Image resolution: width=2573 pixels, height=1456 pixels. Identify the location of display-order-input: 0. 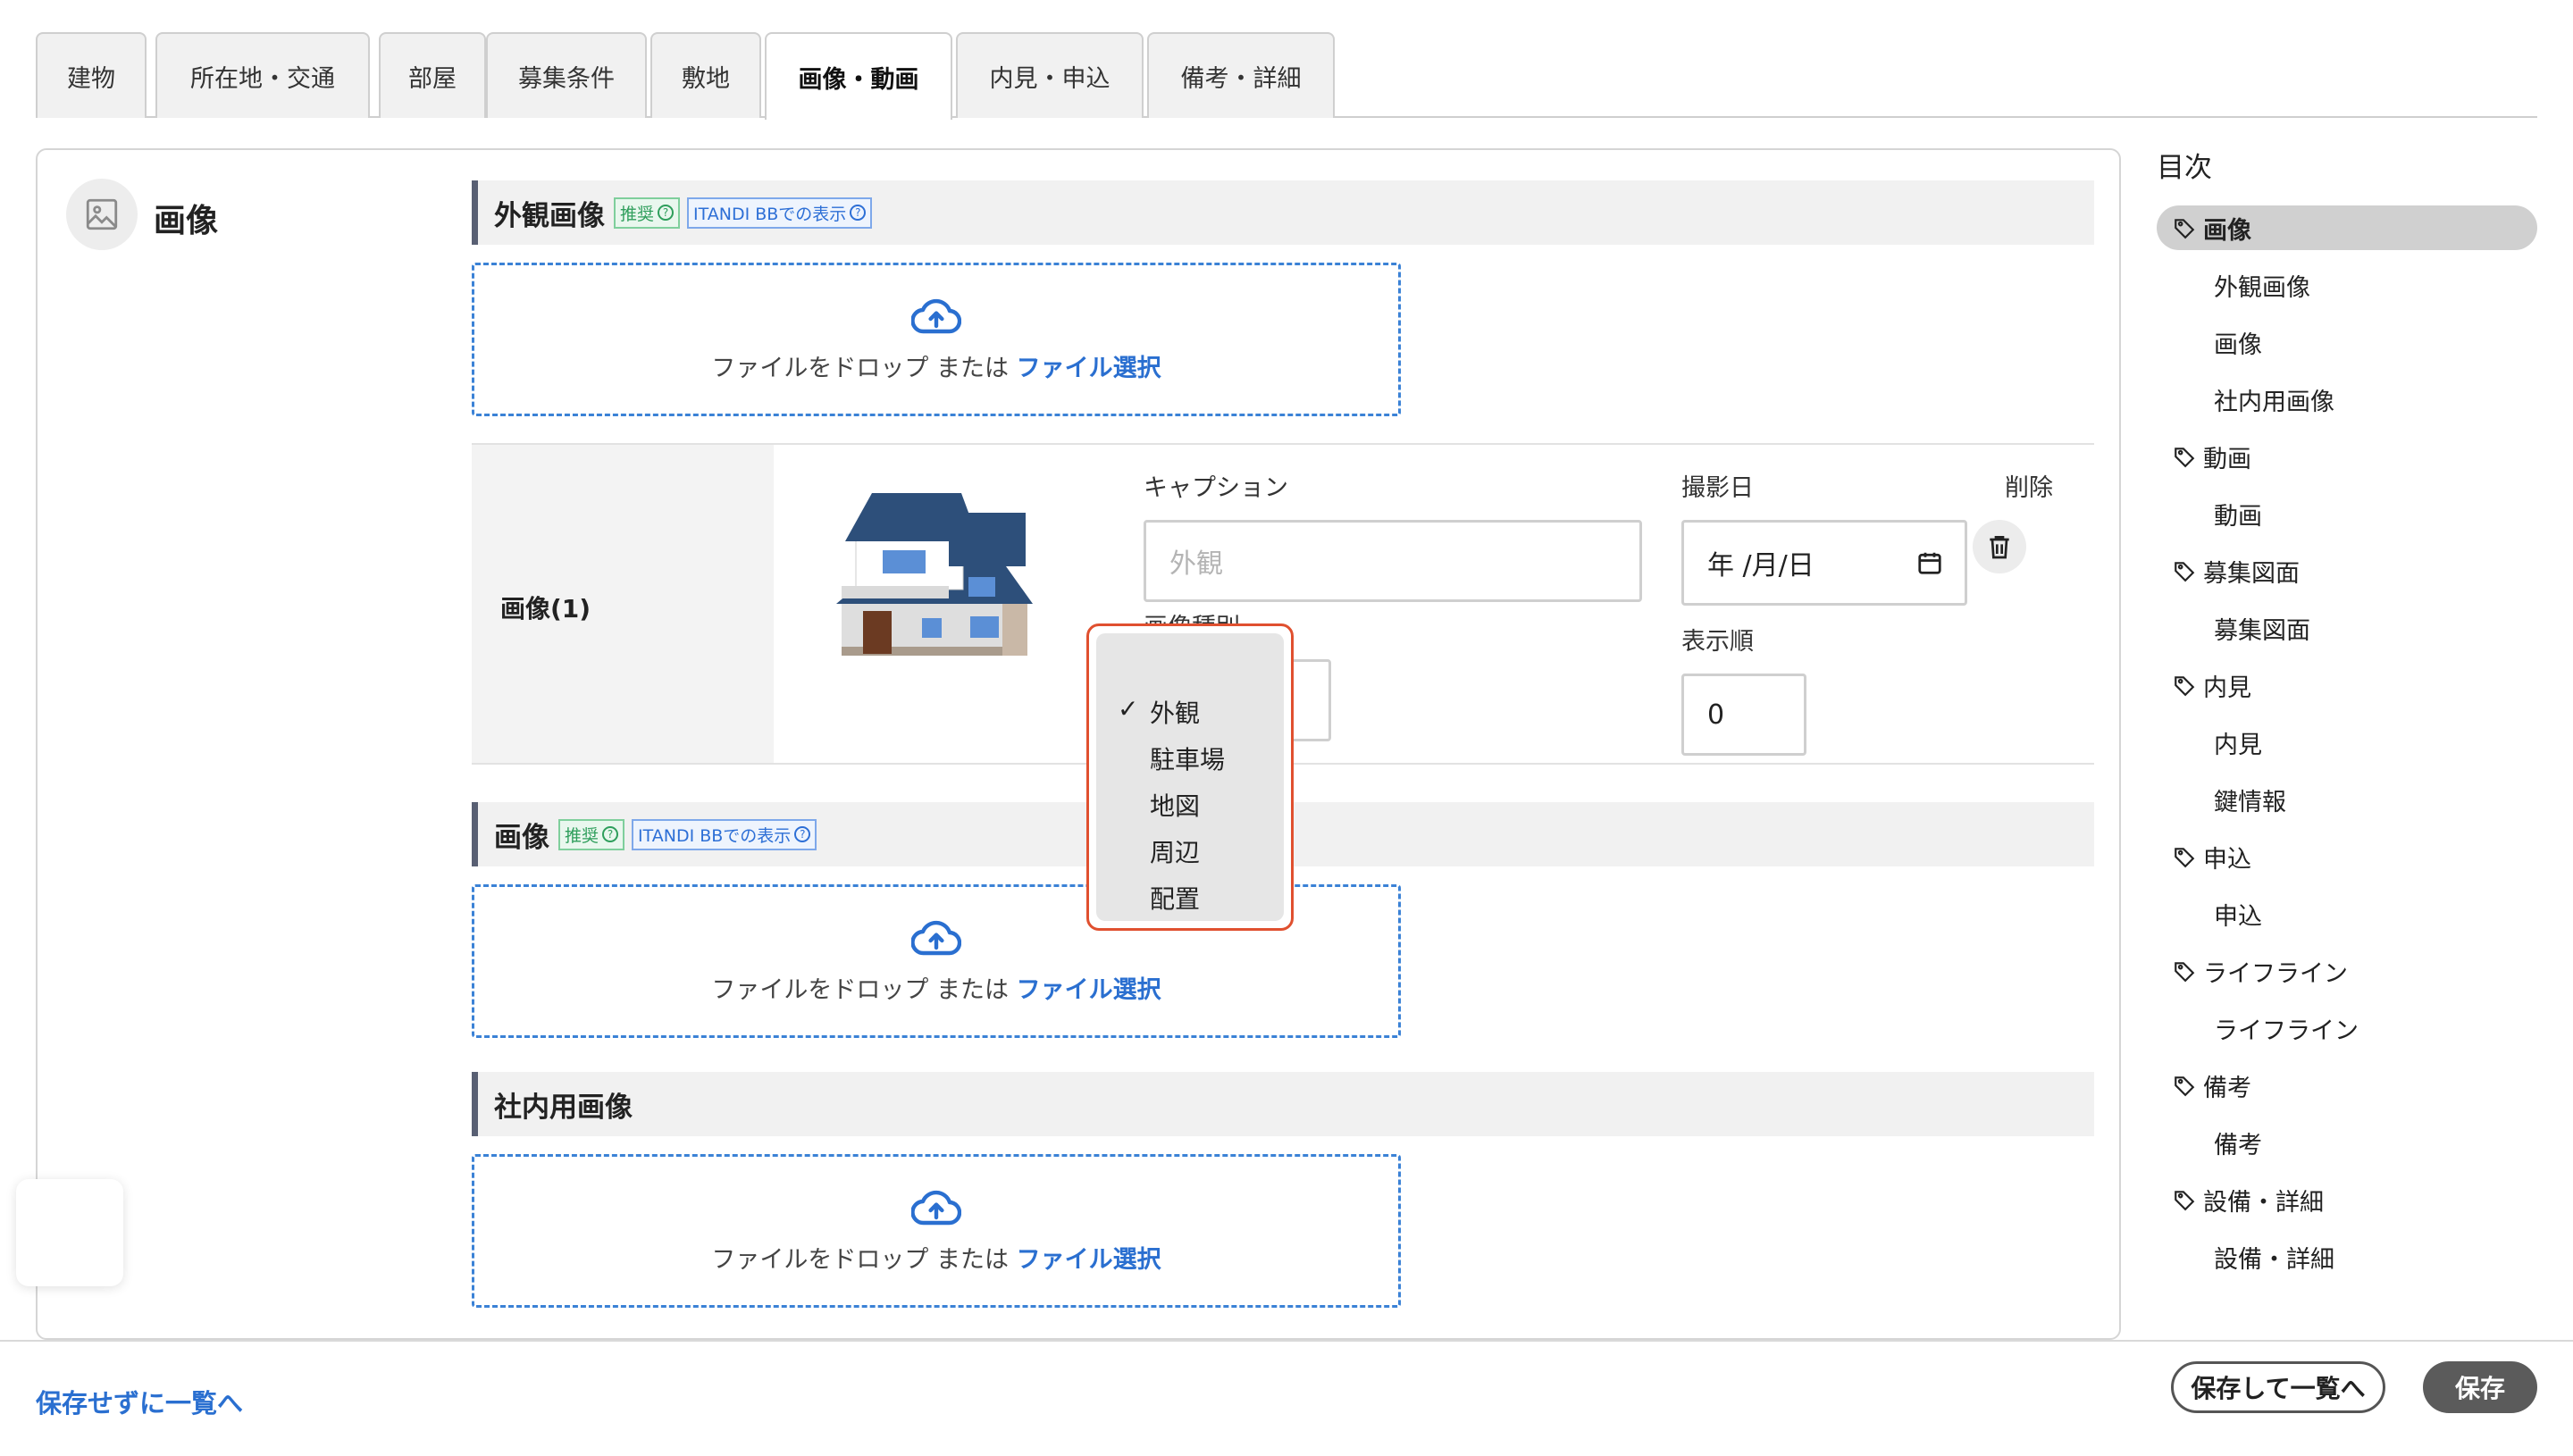
(1743, 715).